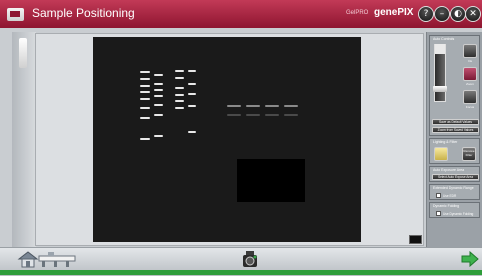  Describe the element at coordinates (426, 14) in the screenshot. I see `help-button: ?` at that location.